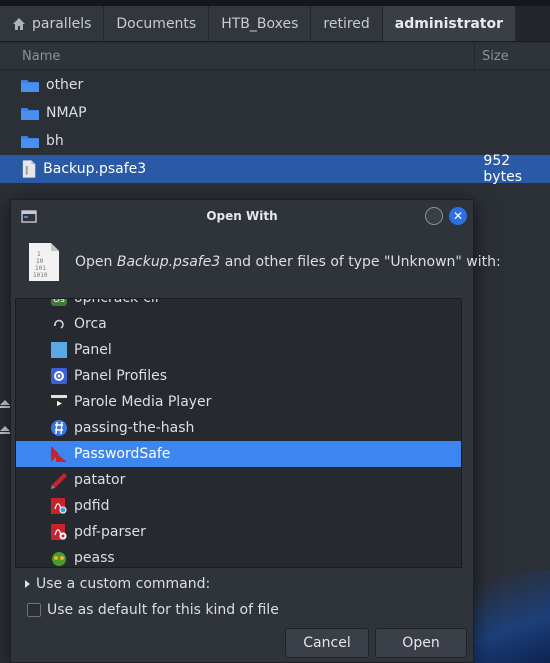 This screenshot has width=550, height=663. I want to click on left-edge-arrows, so click(5, 422).